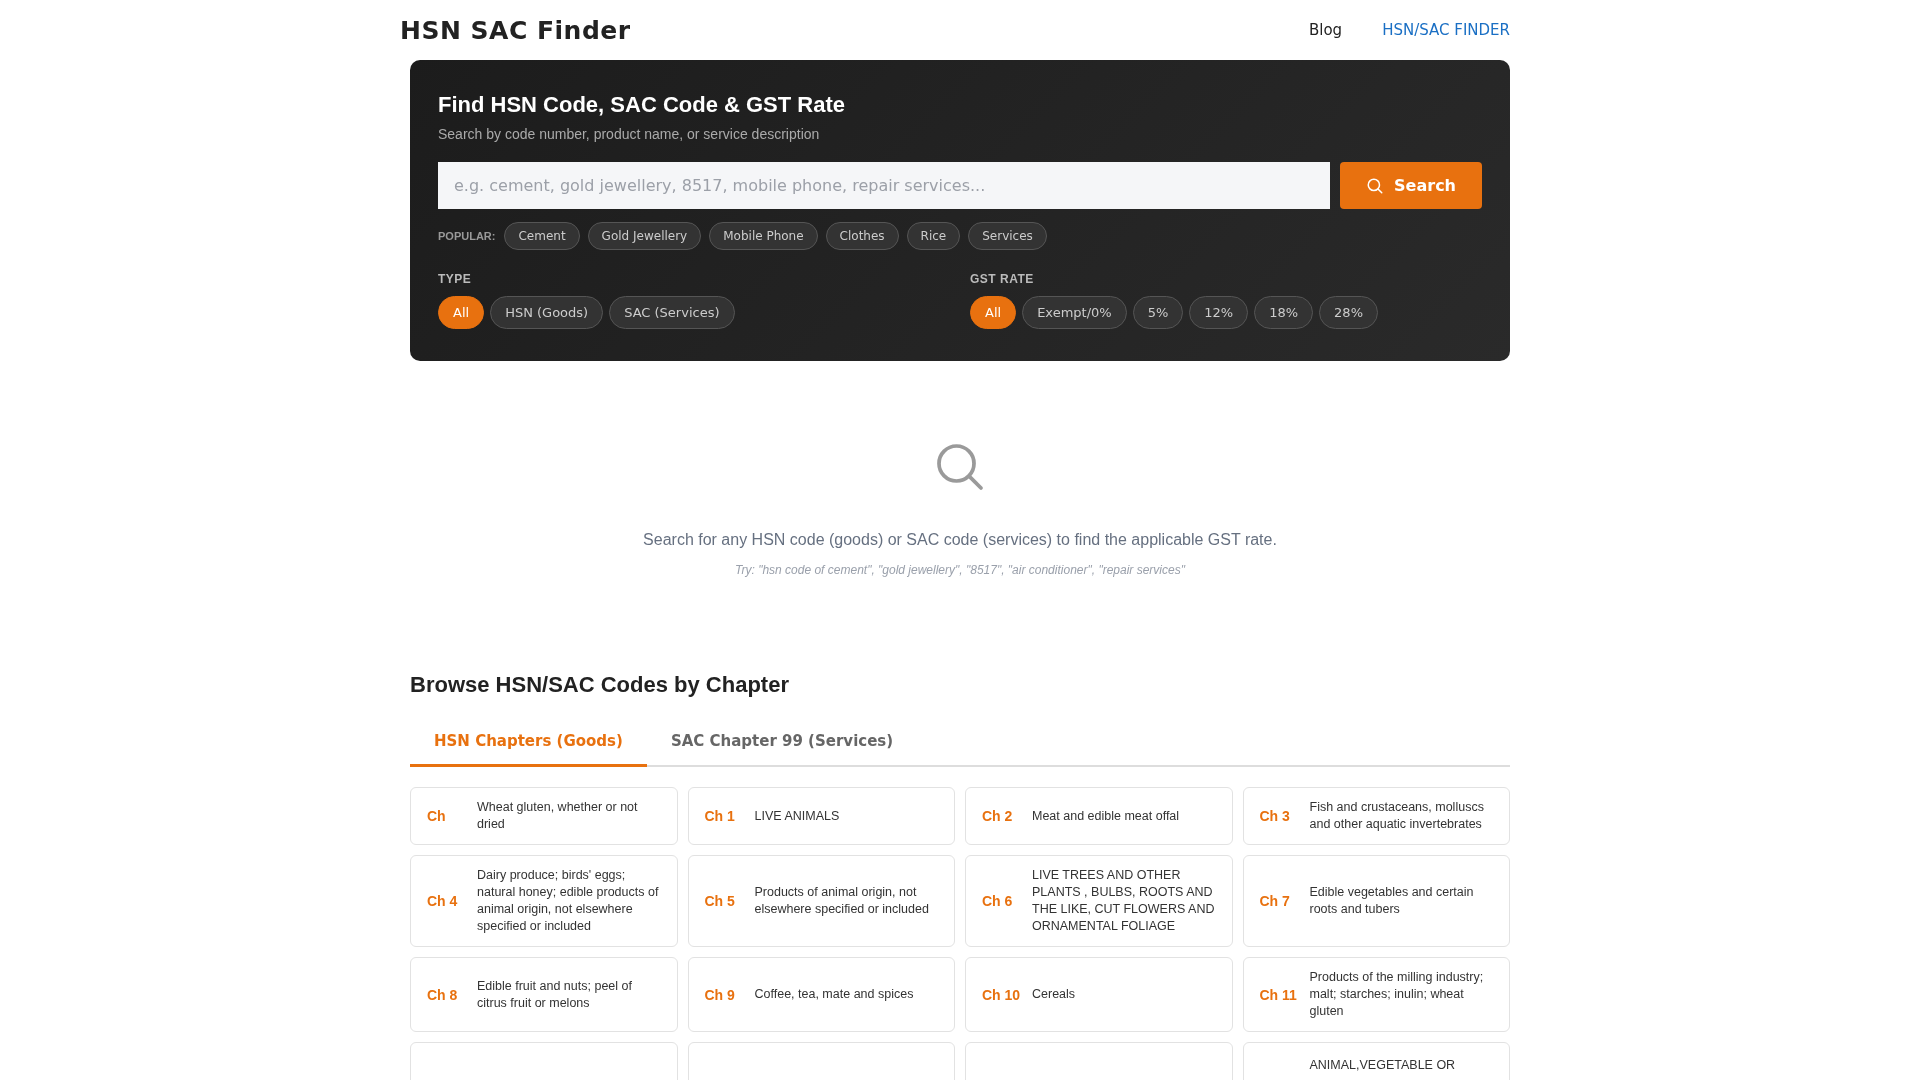 The height and width of the screenshot is (1080, 1920). Describe the element at coordinates (1397, 816) in the screenshot. I see `chapter-description: Fish and crustaceans, molluscs and other aquatic invertebrates` at that location.